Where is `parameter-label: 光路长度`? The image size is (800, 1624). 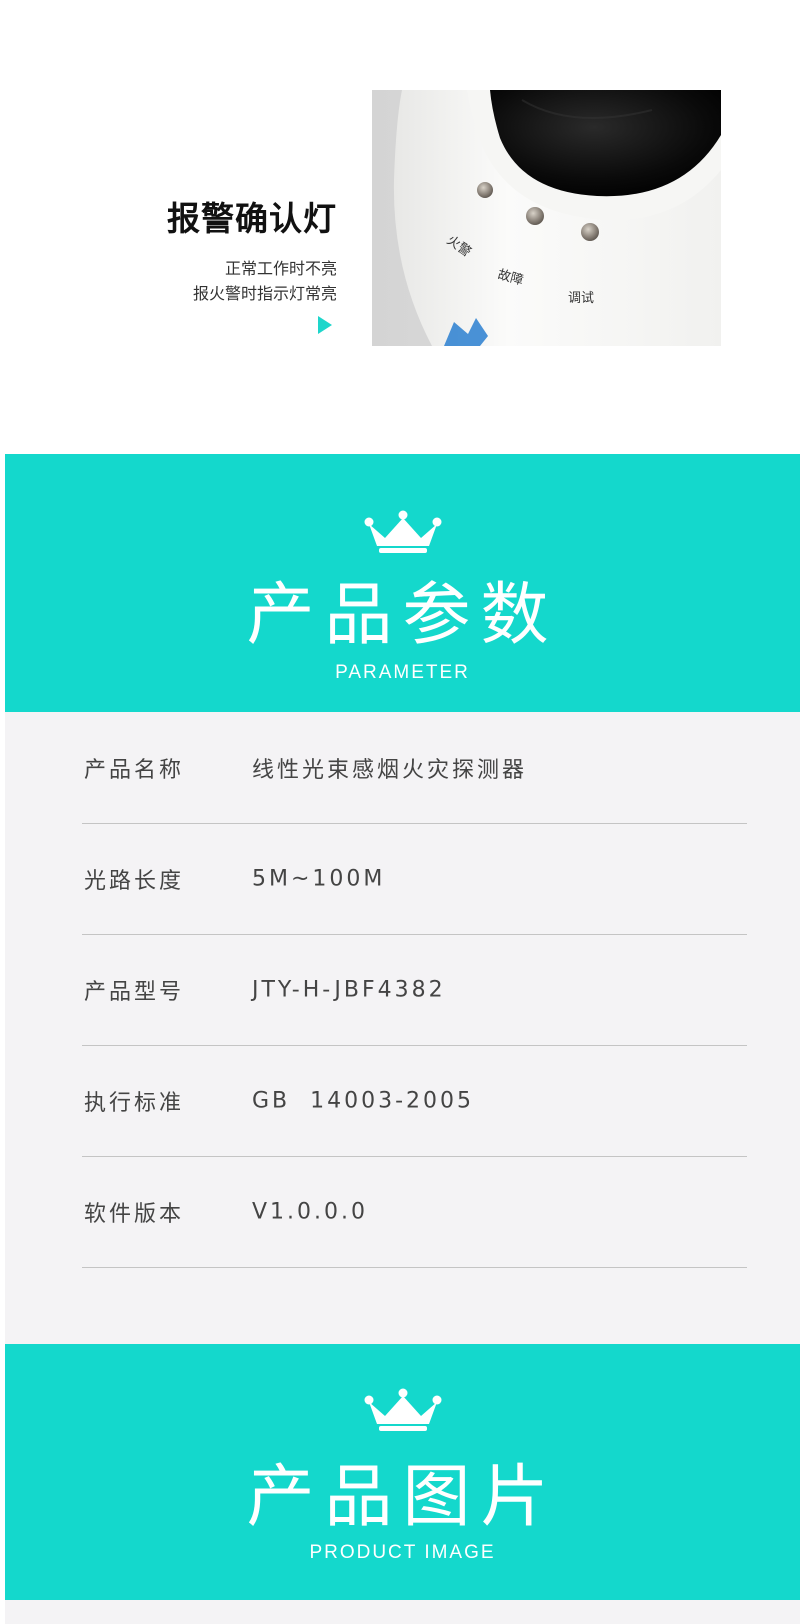 parameter-label: 光路长度 is located at coordinates (134, 881).